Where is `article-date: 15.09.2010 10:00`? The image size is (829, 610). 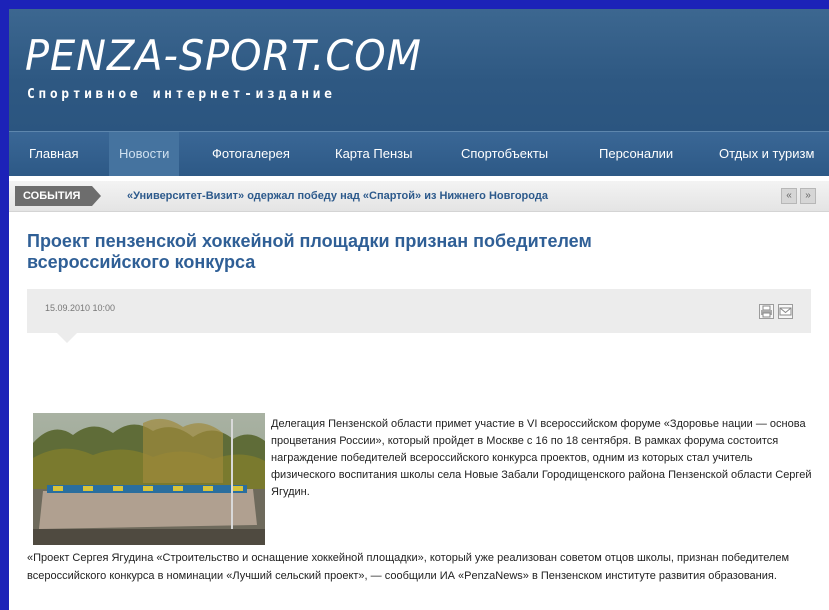
article-date: 15.09.2010 10:00 is located at coordinates (80, 308).